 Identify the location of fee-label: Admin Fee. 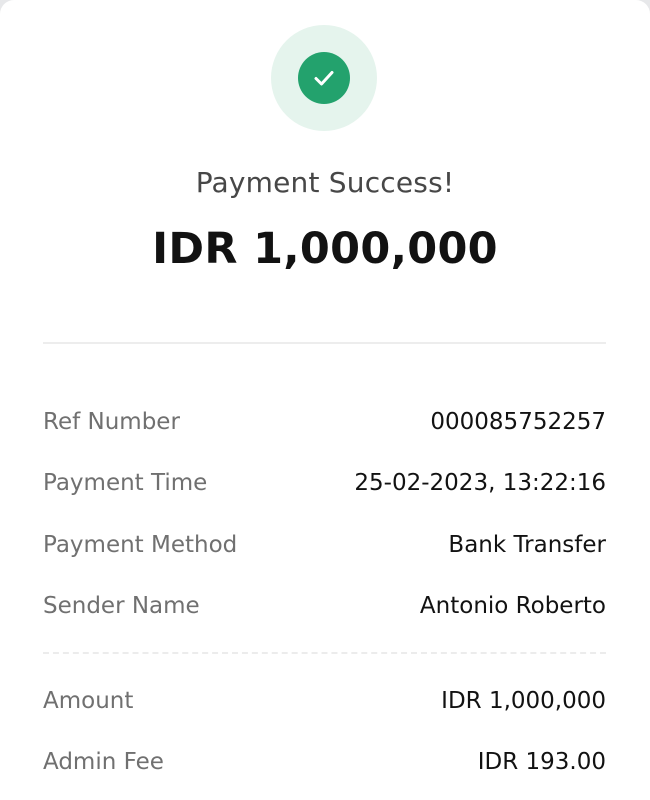
(103, 762).